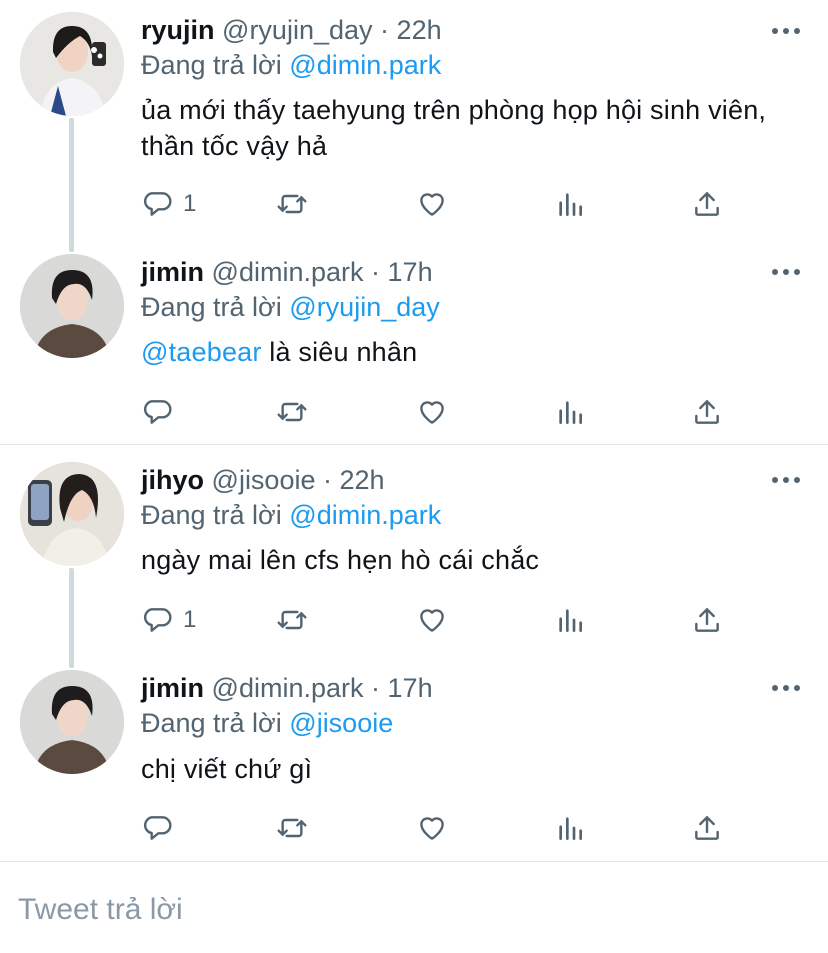 This screenshot has width=828, height=953. I want to click on tweet-text: @taebear là siêu nhân, so click(461, 352).